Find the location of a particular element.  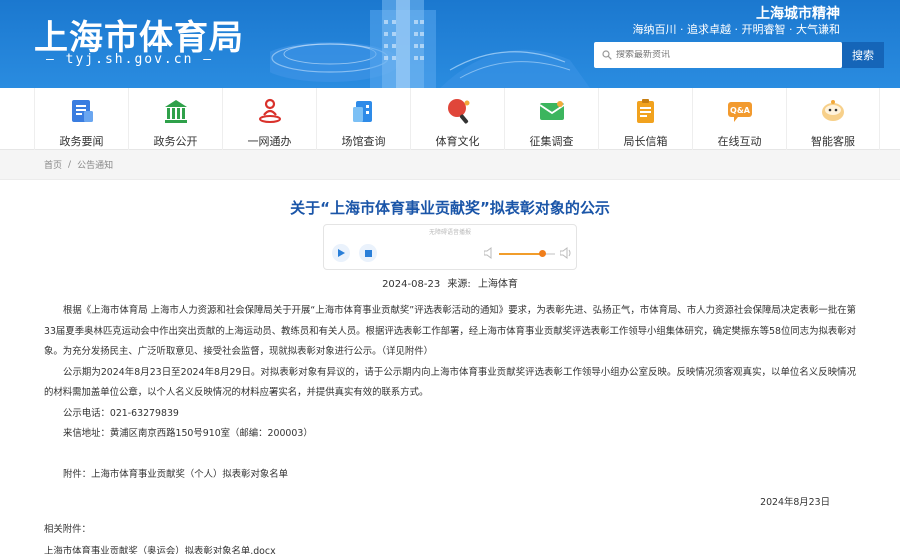

venue-icon is located at coordinates (364, 111).